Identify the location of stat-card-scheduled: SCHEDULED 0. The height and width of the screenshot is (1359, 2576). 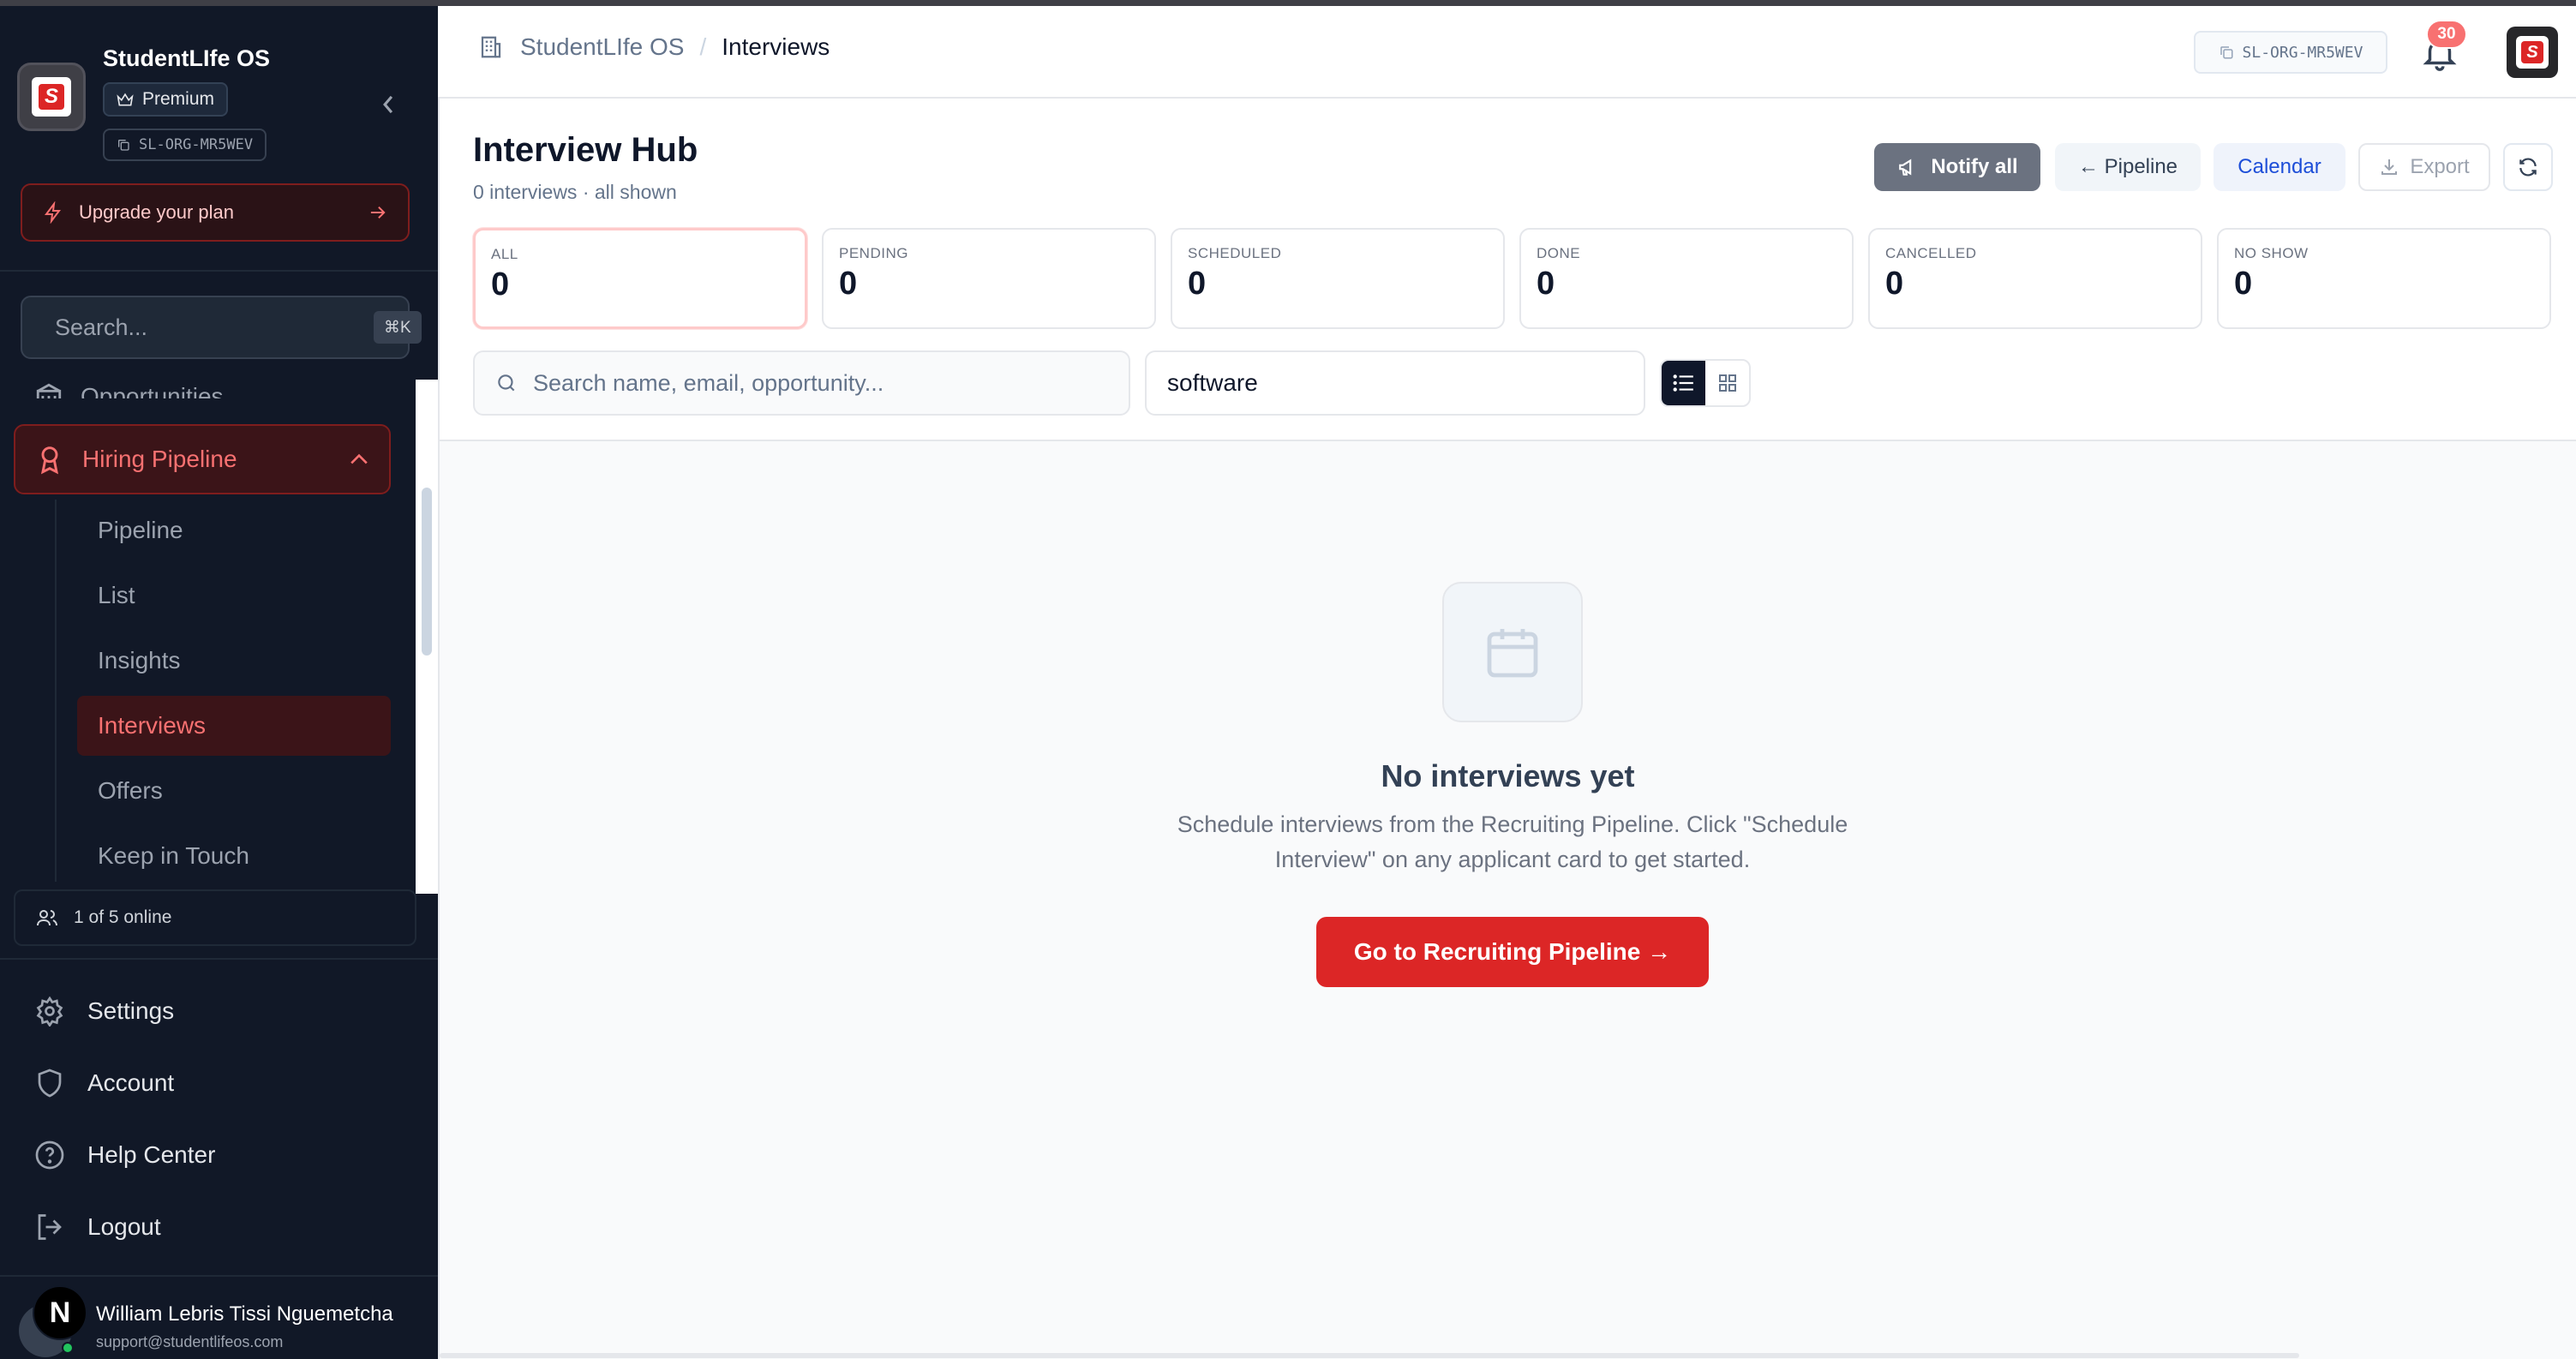
(1338, 278).